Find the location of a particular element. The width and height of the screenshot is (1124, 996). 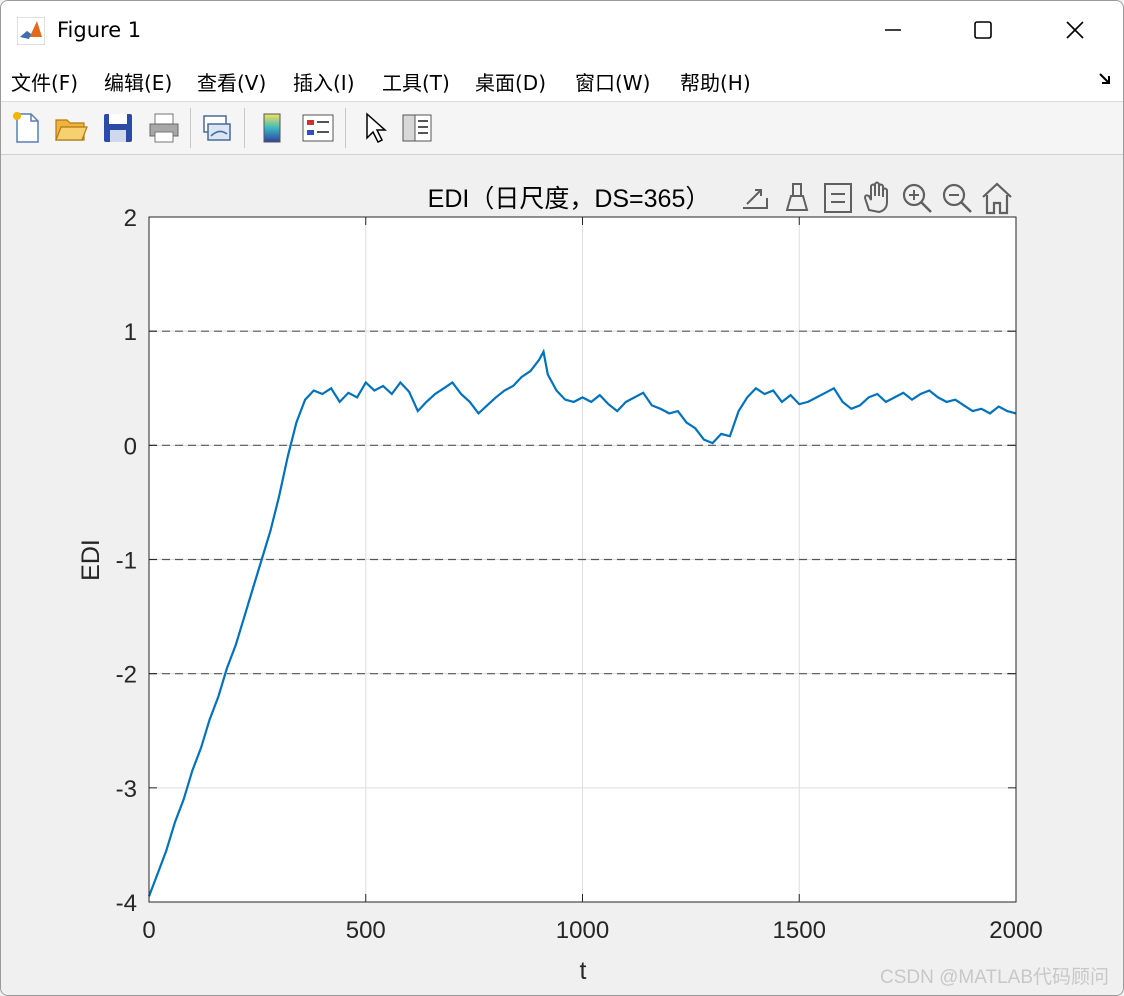

export-icon is located at coordinates (755, 199).